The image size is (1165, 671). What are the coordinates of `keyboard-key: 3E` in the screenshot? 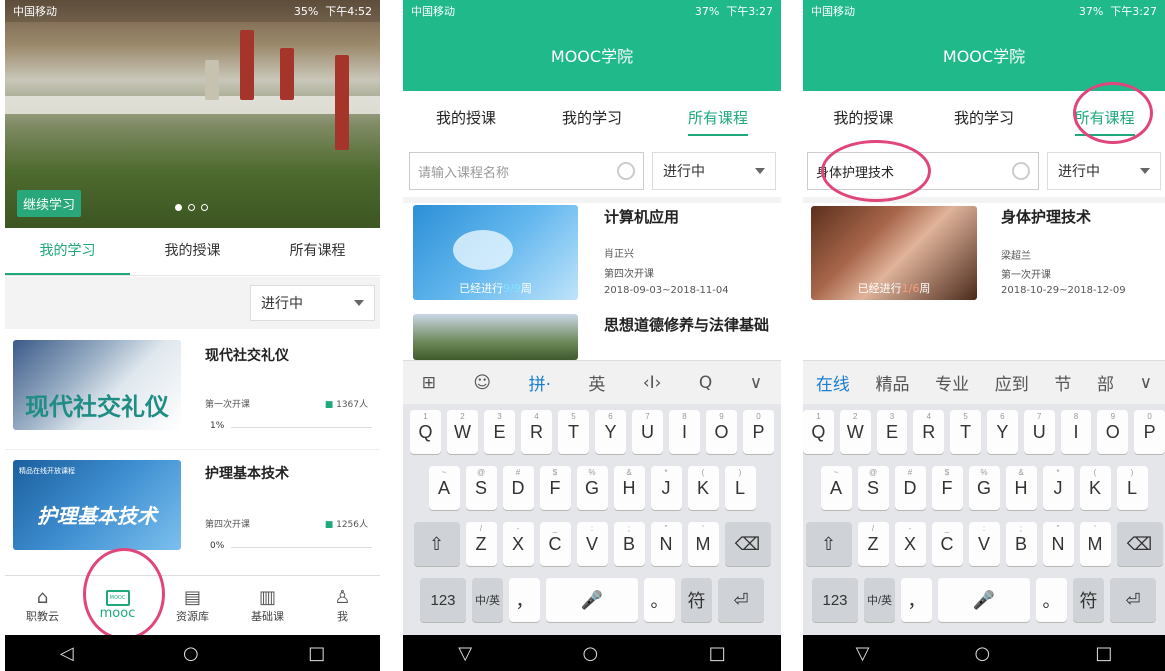 It's located at (499, 432).